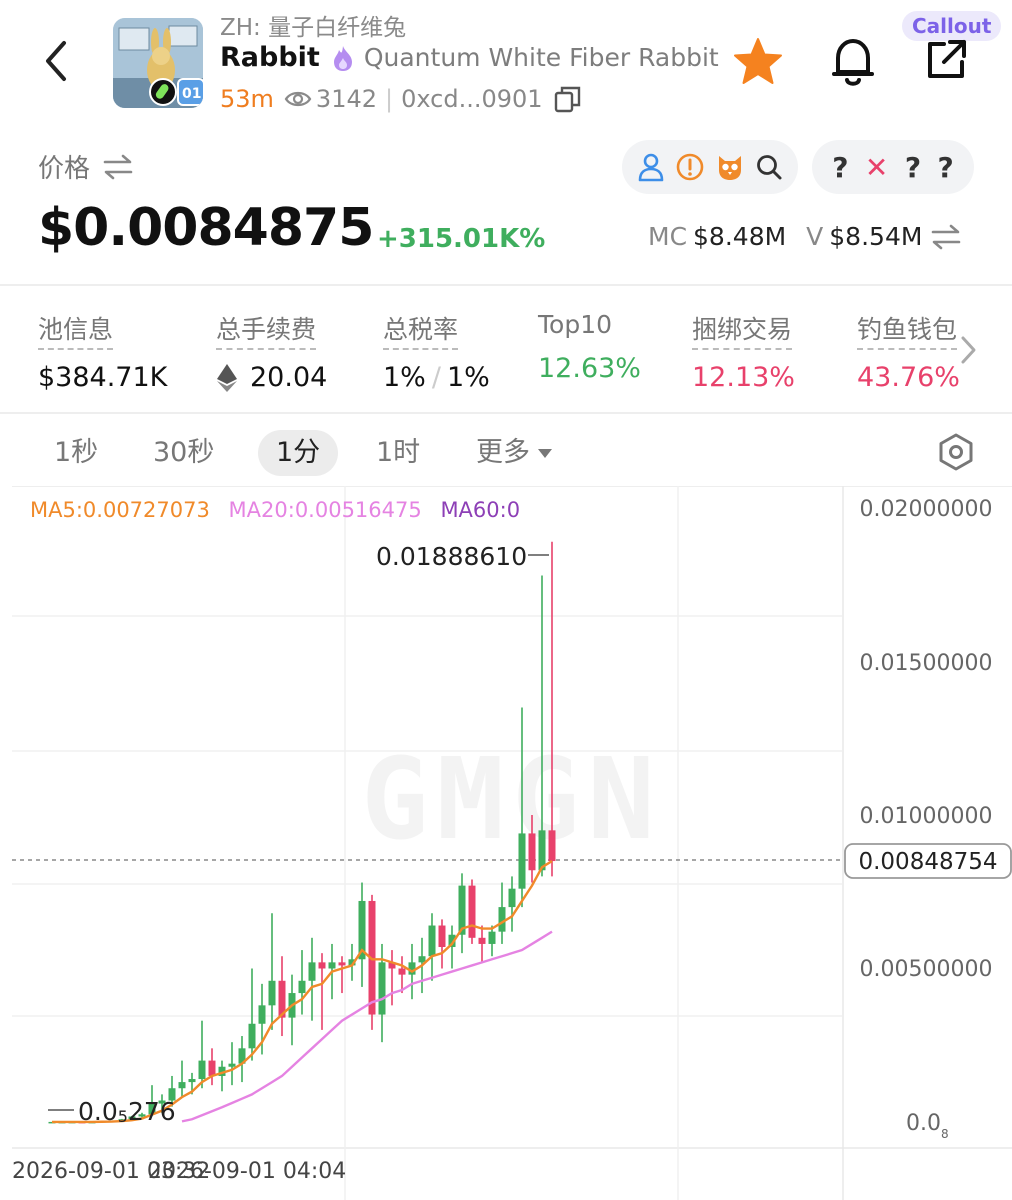  What do you see at coordinates (247, 99) in the screenshot?
I see `token-age: 53m` at bounding box center [247, 99].